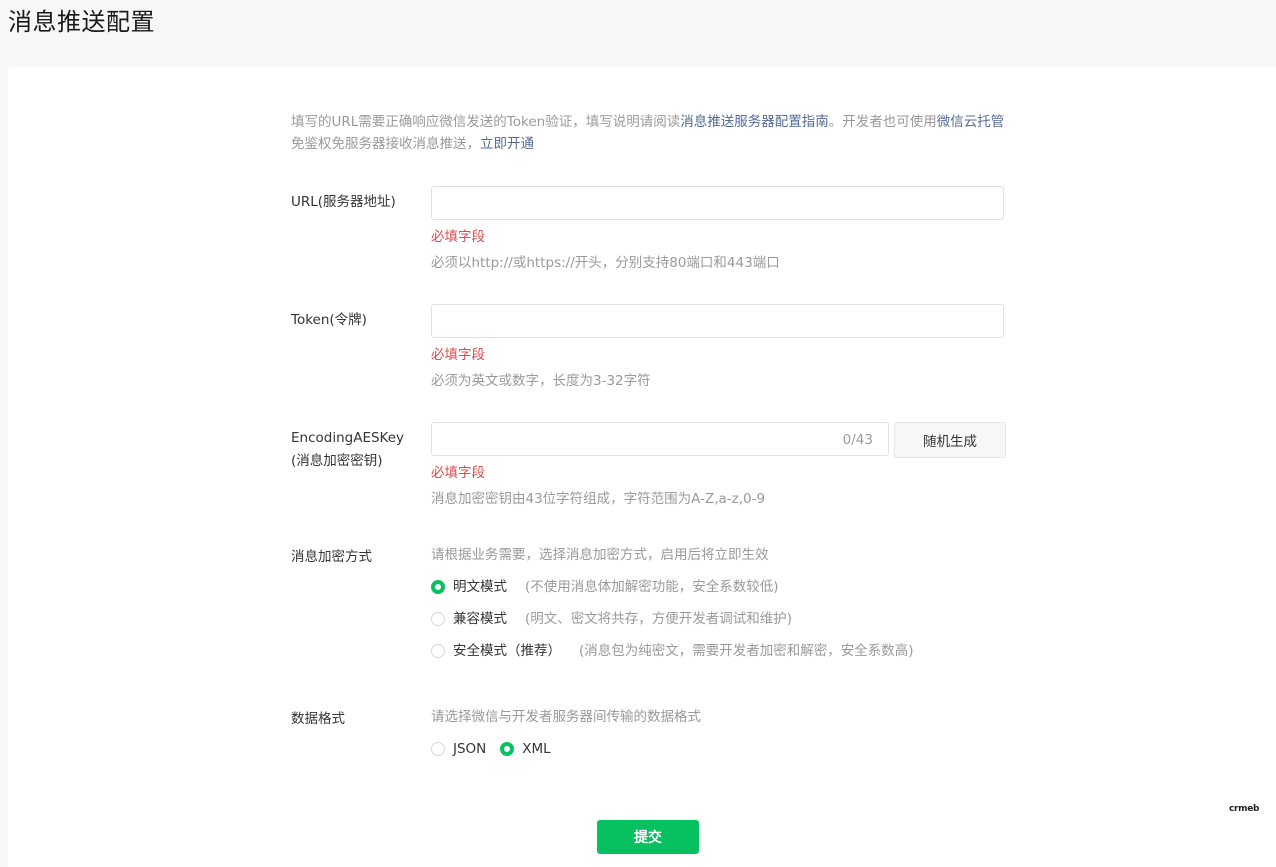 This screenshot has height=867, width=1276. I want to click on encrypt-option-desc: (不使用消息体加解密功能，安全系数较低), so click(652, 587).